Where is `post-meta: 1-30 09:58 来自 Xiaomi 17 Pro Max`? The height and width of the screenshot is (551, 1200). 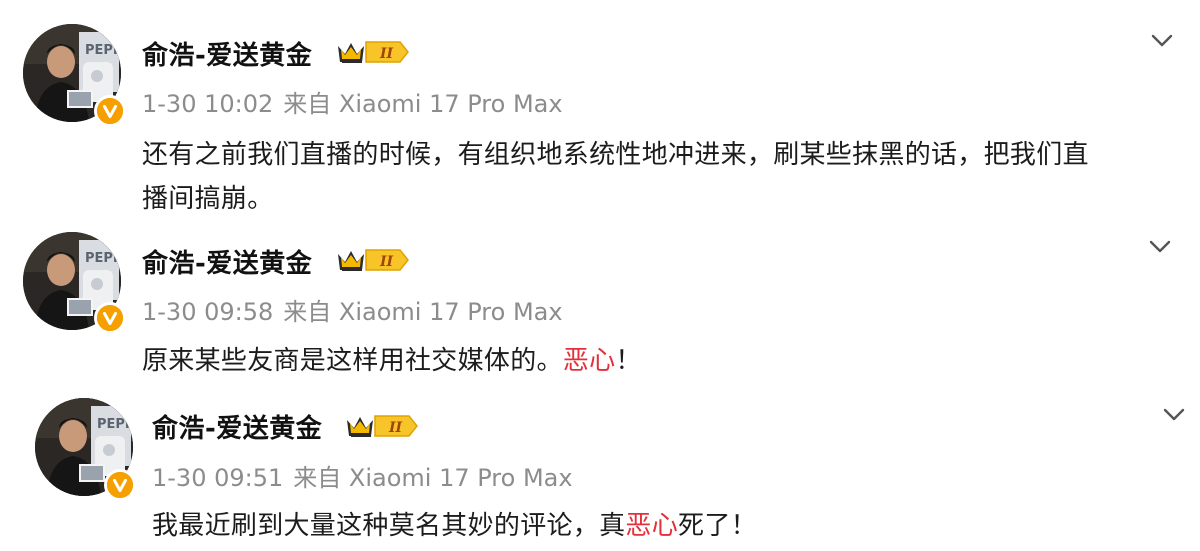 post-meta: 1-30 09:58 来自 Xiaomi 17 Pro Max is located at coordinates (352, 309).